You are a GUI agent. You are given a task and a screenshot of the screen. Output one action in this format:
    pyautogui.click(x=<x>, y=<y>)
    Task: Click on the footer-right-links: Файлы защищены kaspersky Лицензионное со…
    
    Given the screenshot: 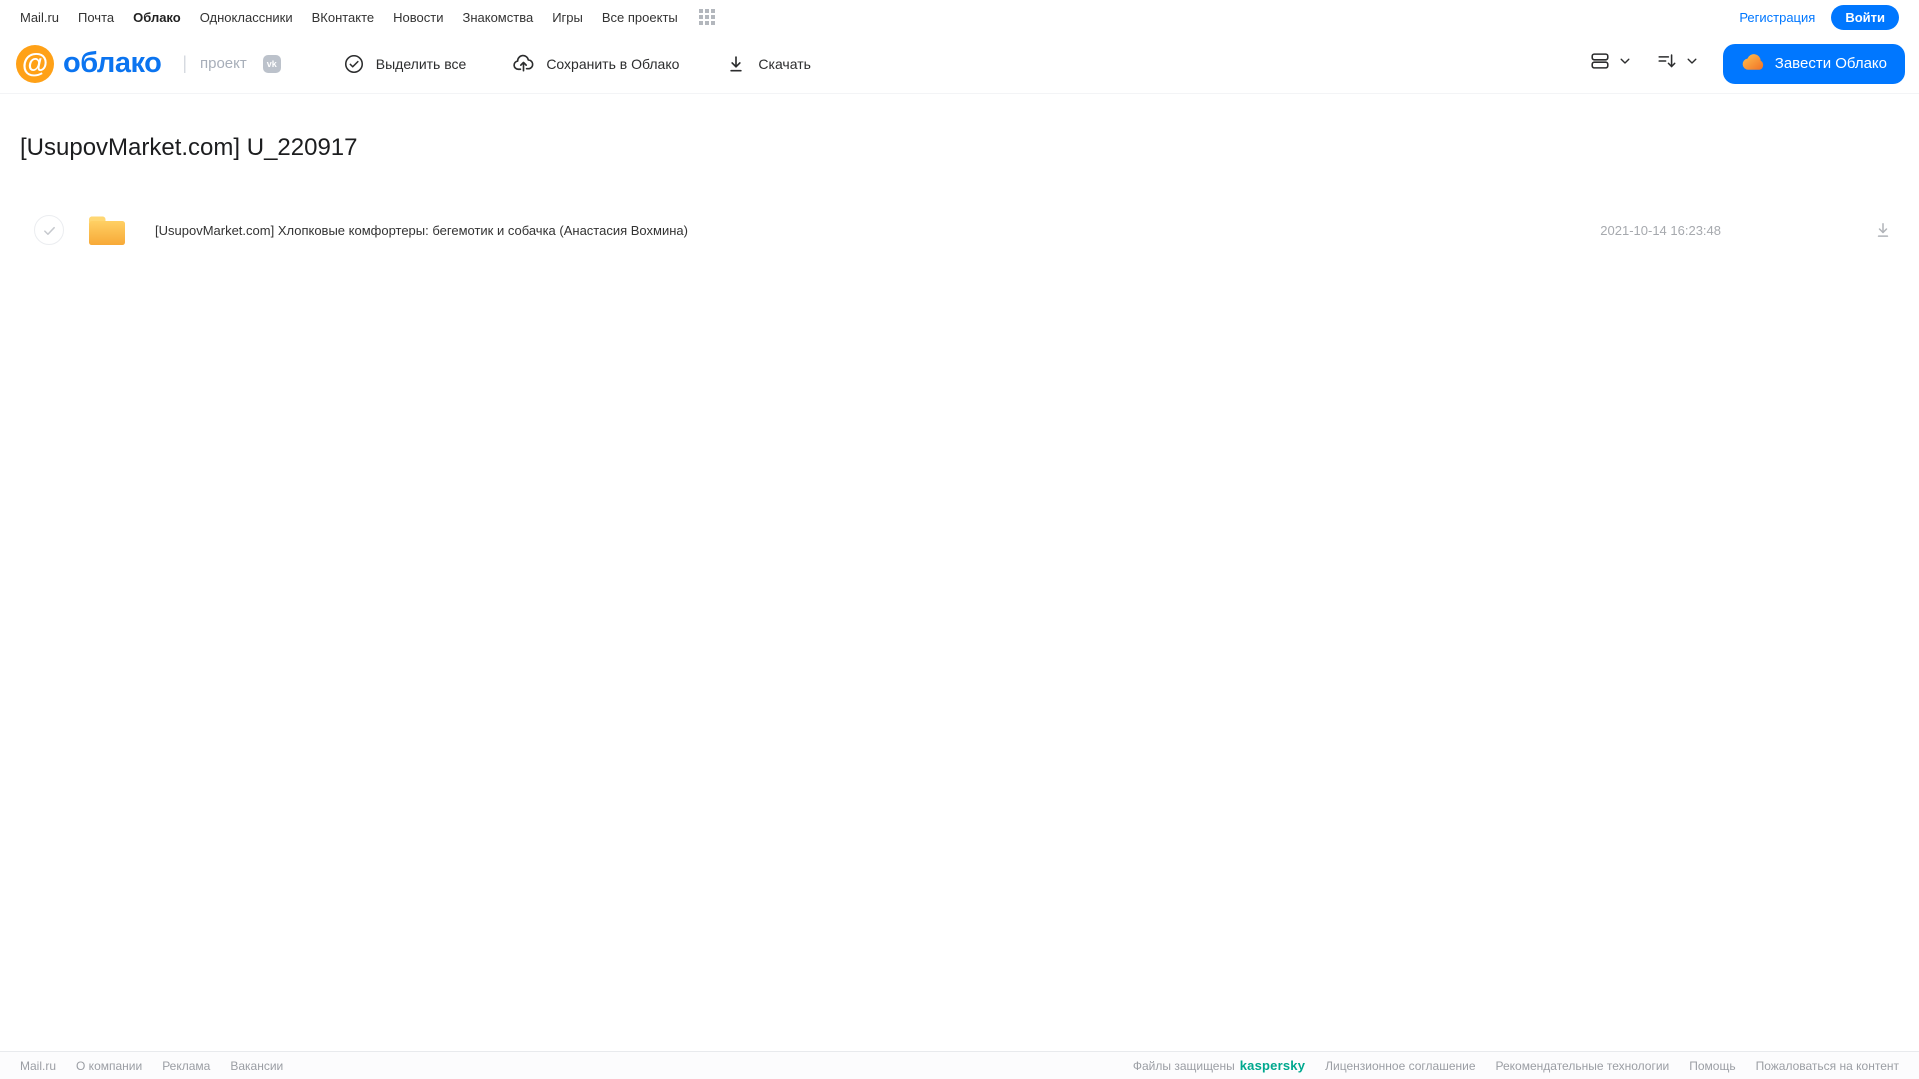 What is the action you would take?
    pyautogui.click(x=1516, y=1065)
    